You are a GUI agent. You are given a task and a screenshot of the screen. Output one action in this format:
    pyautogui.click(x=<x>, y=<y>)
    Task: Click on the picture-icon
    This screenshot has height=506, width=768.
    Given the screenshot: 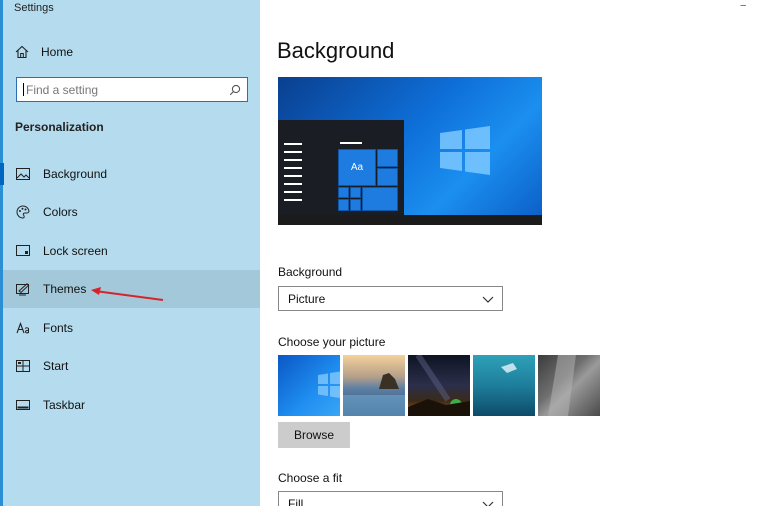 What is the action you would take?
    pyautogui.click(x=23, y=174)
    